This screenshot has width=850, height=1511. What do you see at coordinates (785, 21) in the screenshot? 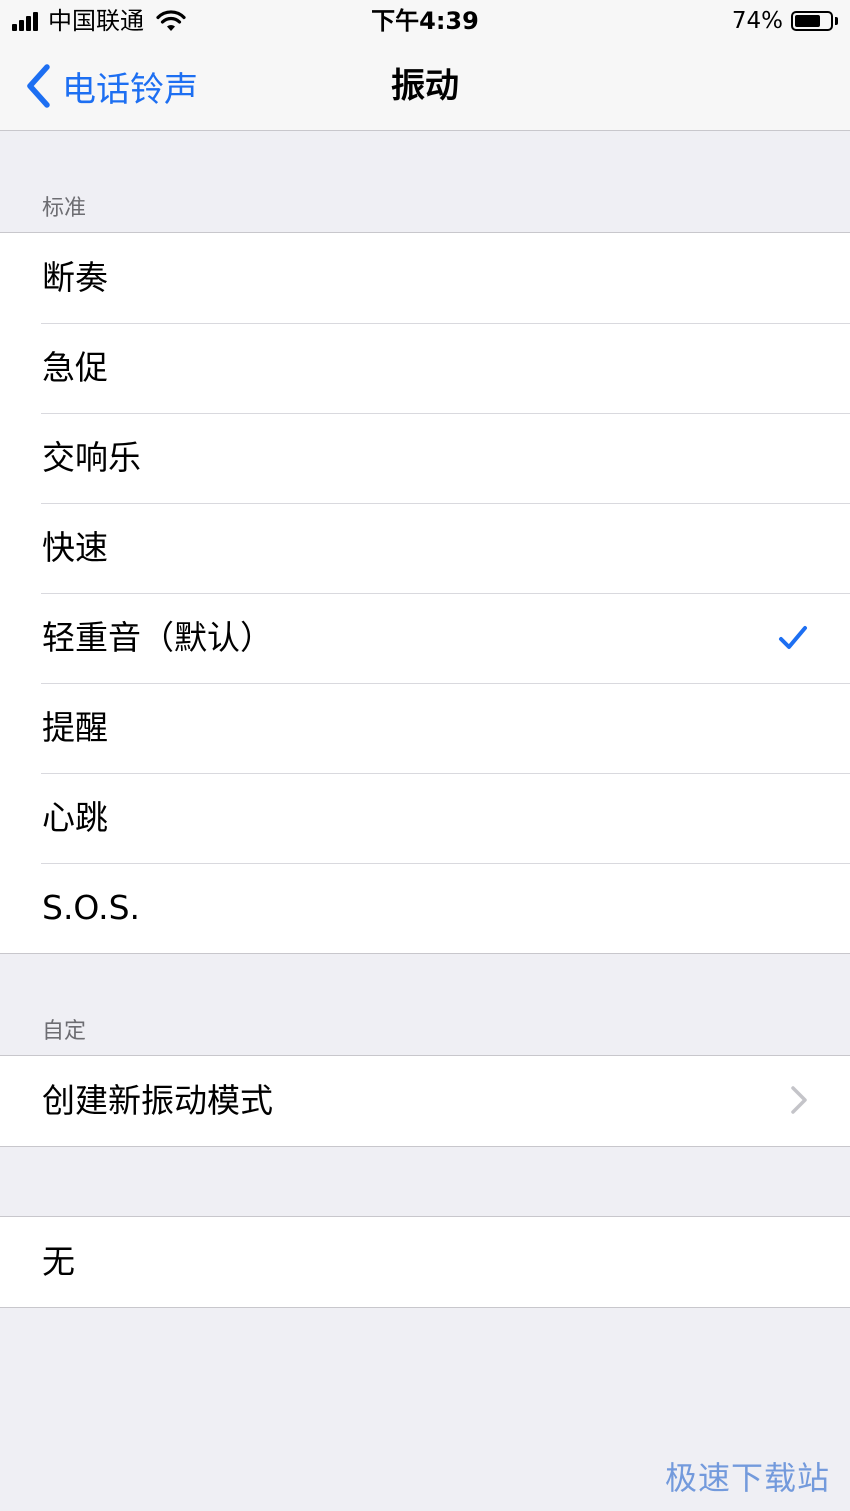
I see `status-bar-right: 74%` at bounding box center [785, 21].